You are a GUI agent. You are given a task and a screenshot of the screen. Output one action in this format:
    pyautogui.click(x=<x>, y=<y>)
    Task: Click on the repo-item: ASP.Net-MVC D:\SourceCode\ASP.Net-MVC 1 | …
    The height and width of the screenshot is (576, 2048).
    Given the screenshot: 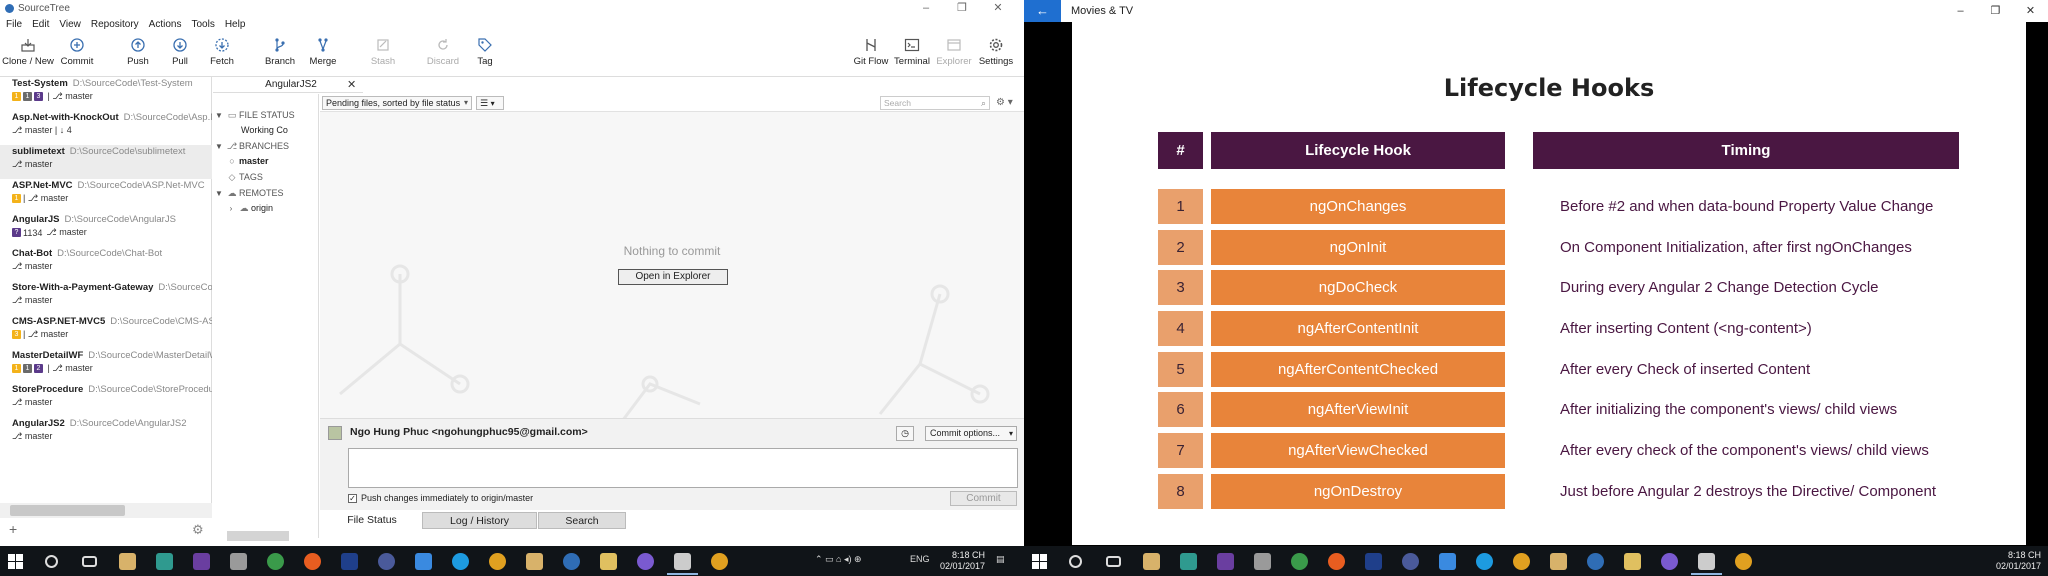 What is the action you would take?
    pyautogui.click(x=106, y=196)
    